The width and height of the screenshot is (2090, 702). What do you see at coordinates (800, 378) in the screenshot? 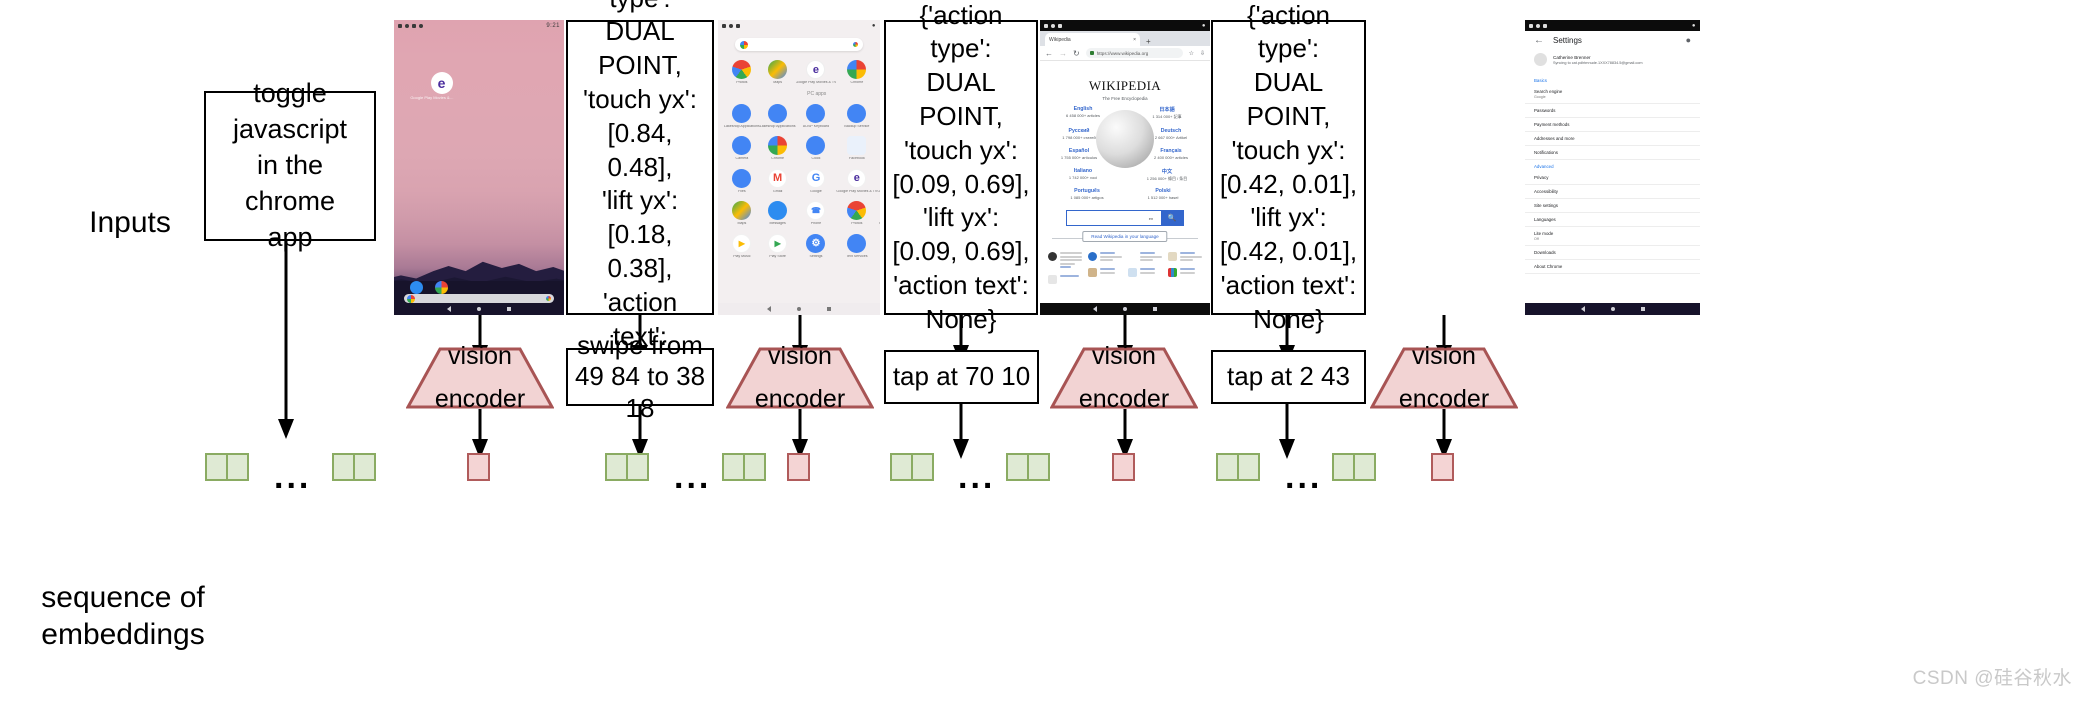
I see `vision-encoder-2: vision encoder` at bounding box center [800, 378].